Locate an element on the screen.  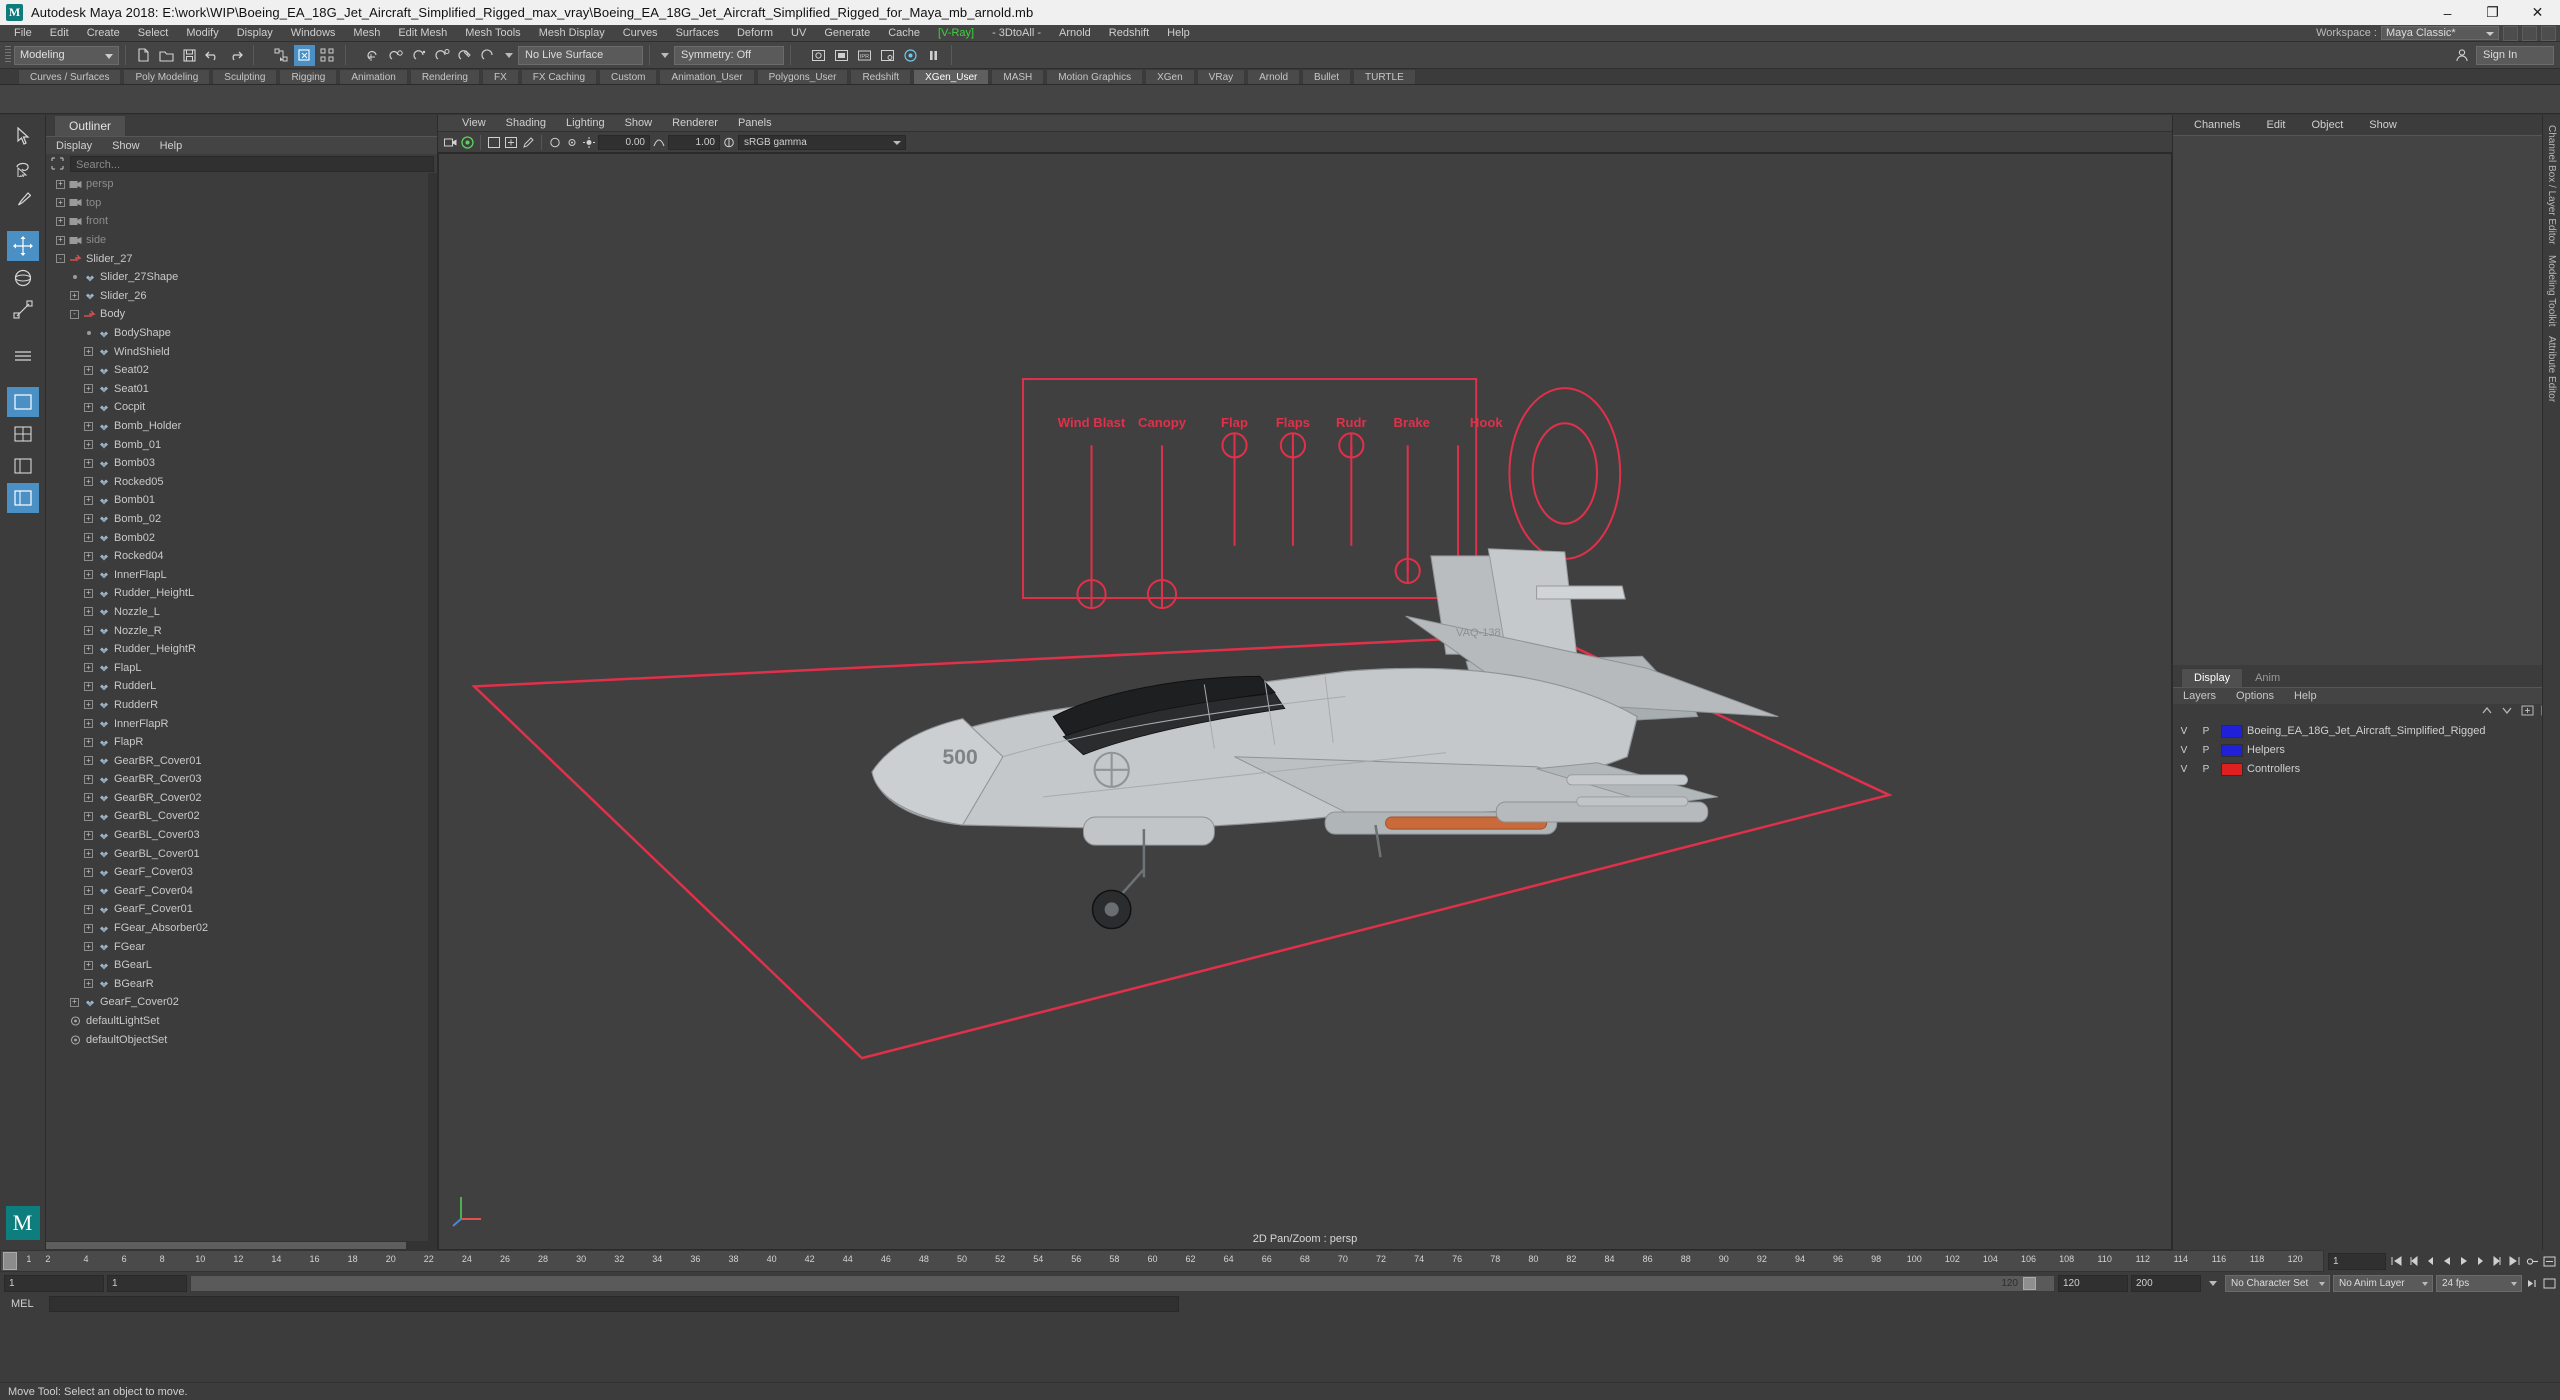
outliner-item: + BGearL is located at coordinates (241, 965).